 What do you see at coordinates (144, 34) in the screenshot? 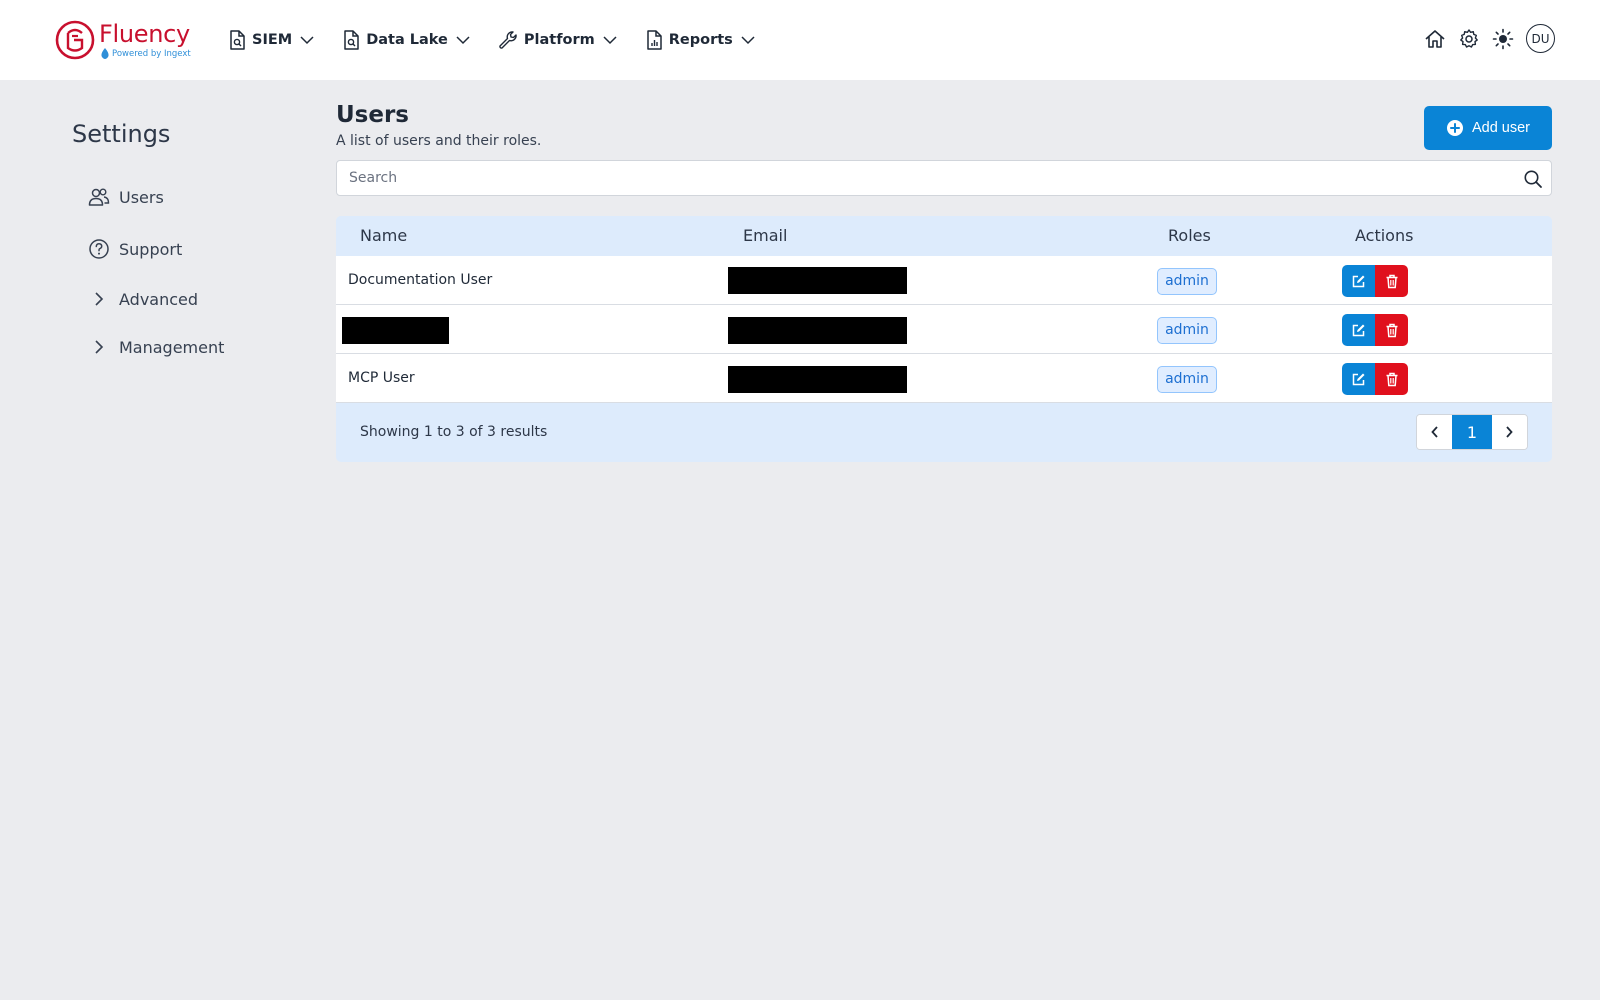
I see `brand-name: Fluency` at bounding box center [144, 34].